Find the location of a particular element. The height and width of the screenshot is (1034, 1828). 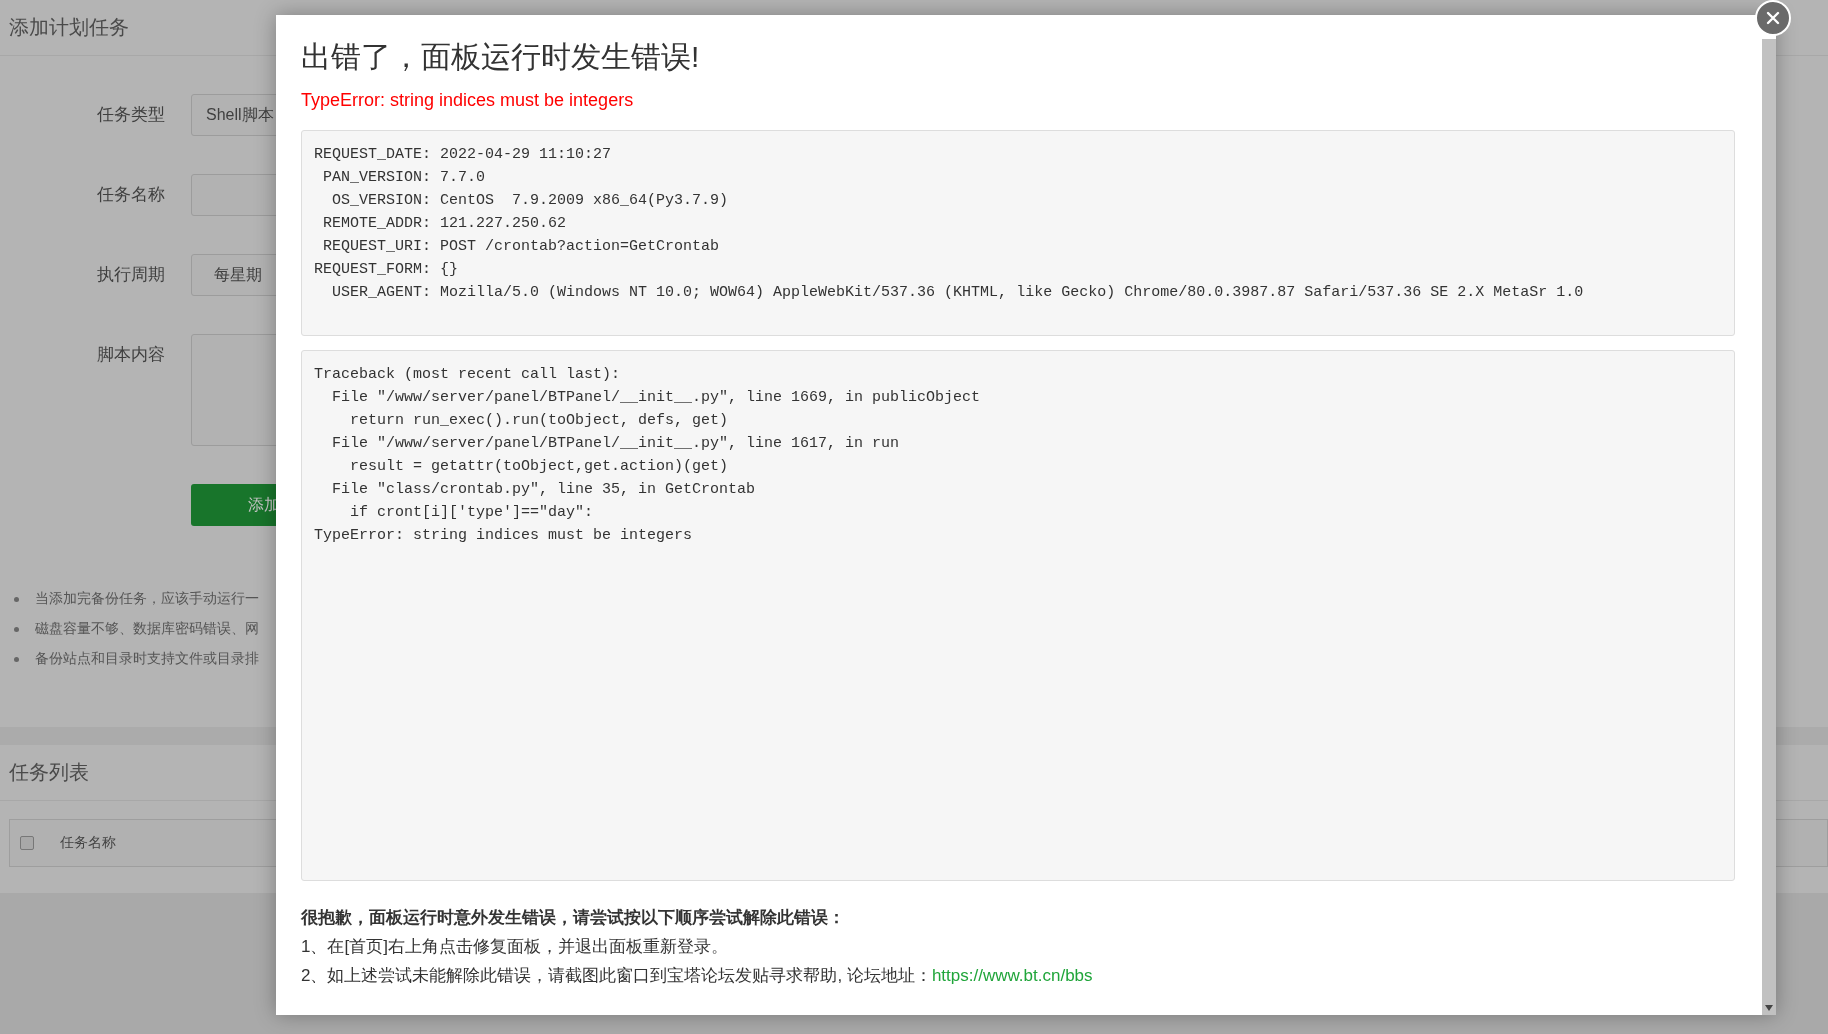

traceback-line: File "class/crontab.py", line 35, in GetCrontab is located at coordinates (544, 489).